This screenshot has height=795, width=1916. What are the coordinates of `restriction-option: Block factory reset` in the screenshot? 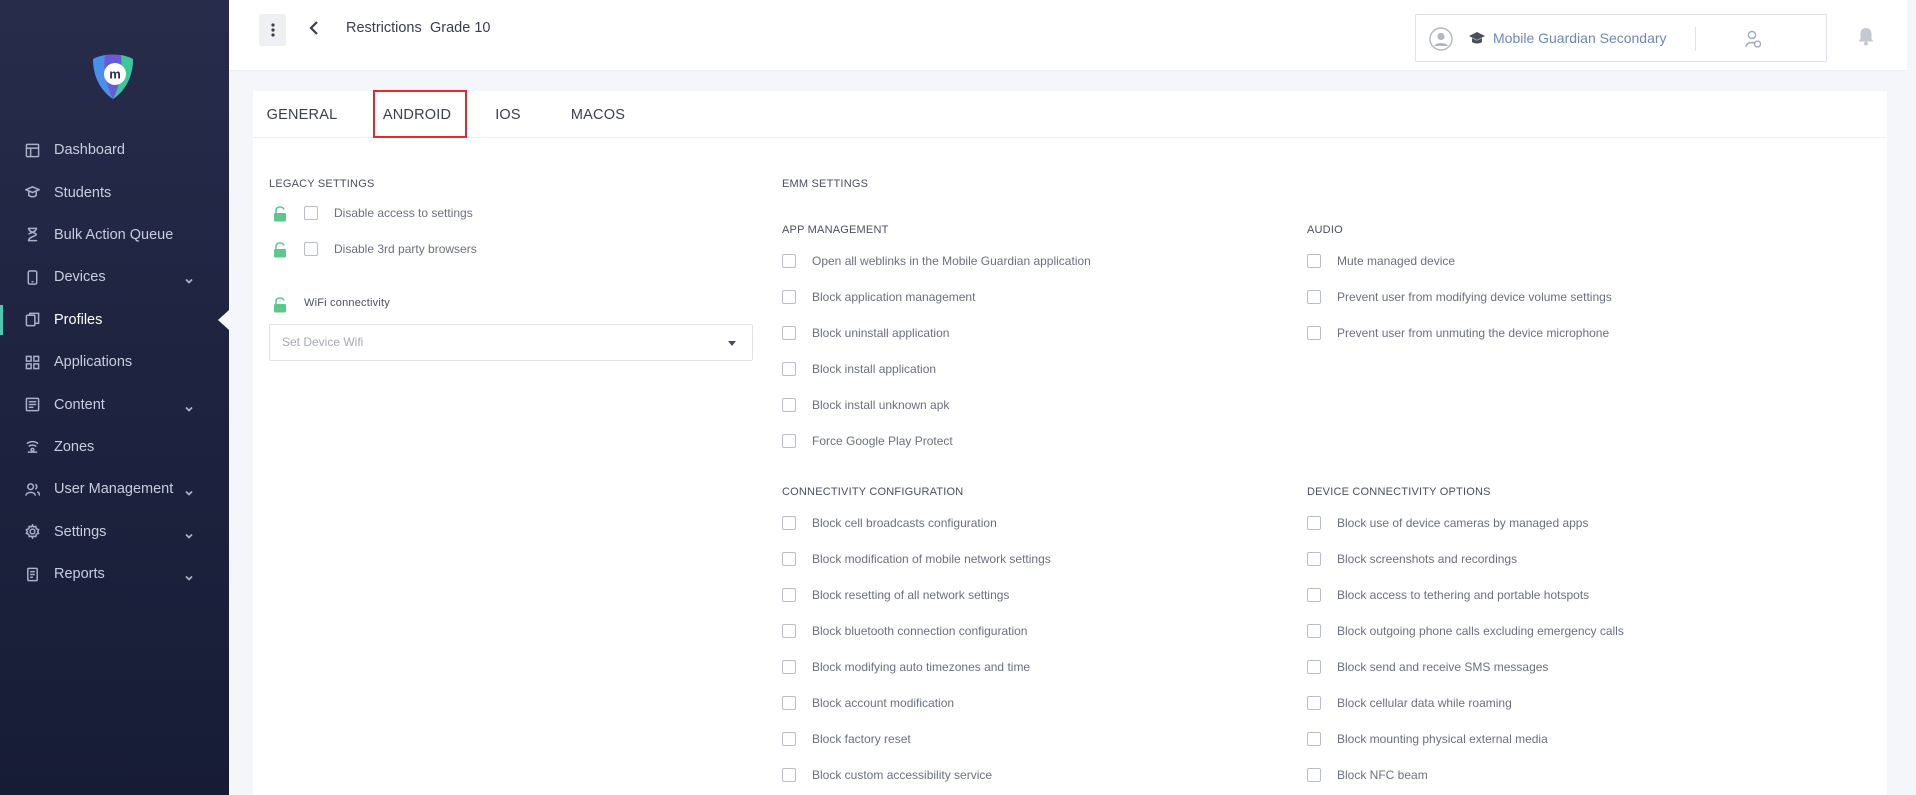 It's located at (846, 739).